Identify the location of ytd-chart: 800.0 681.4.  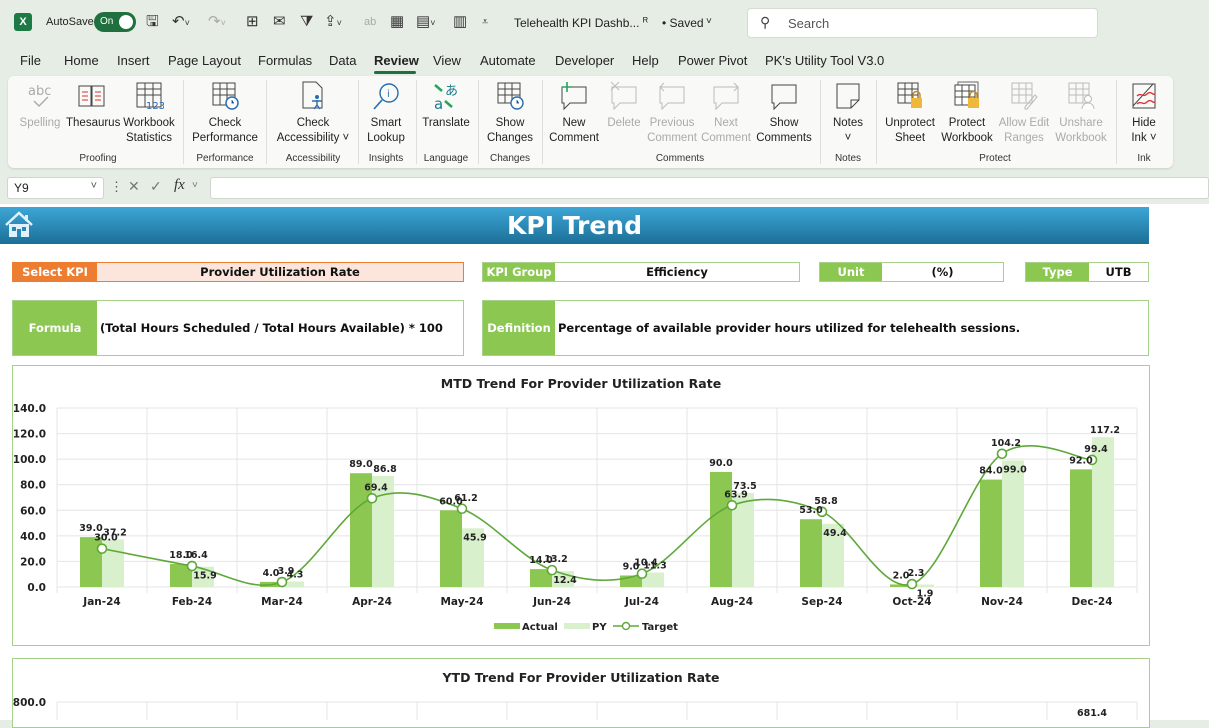
(575, 708).